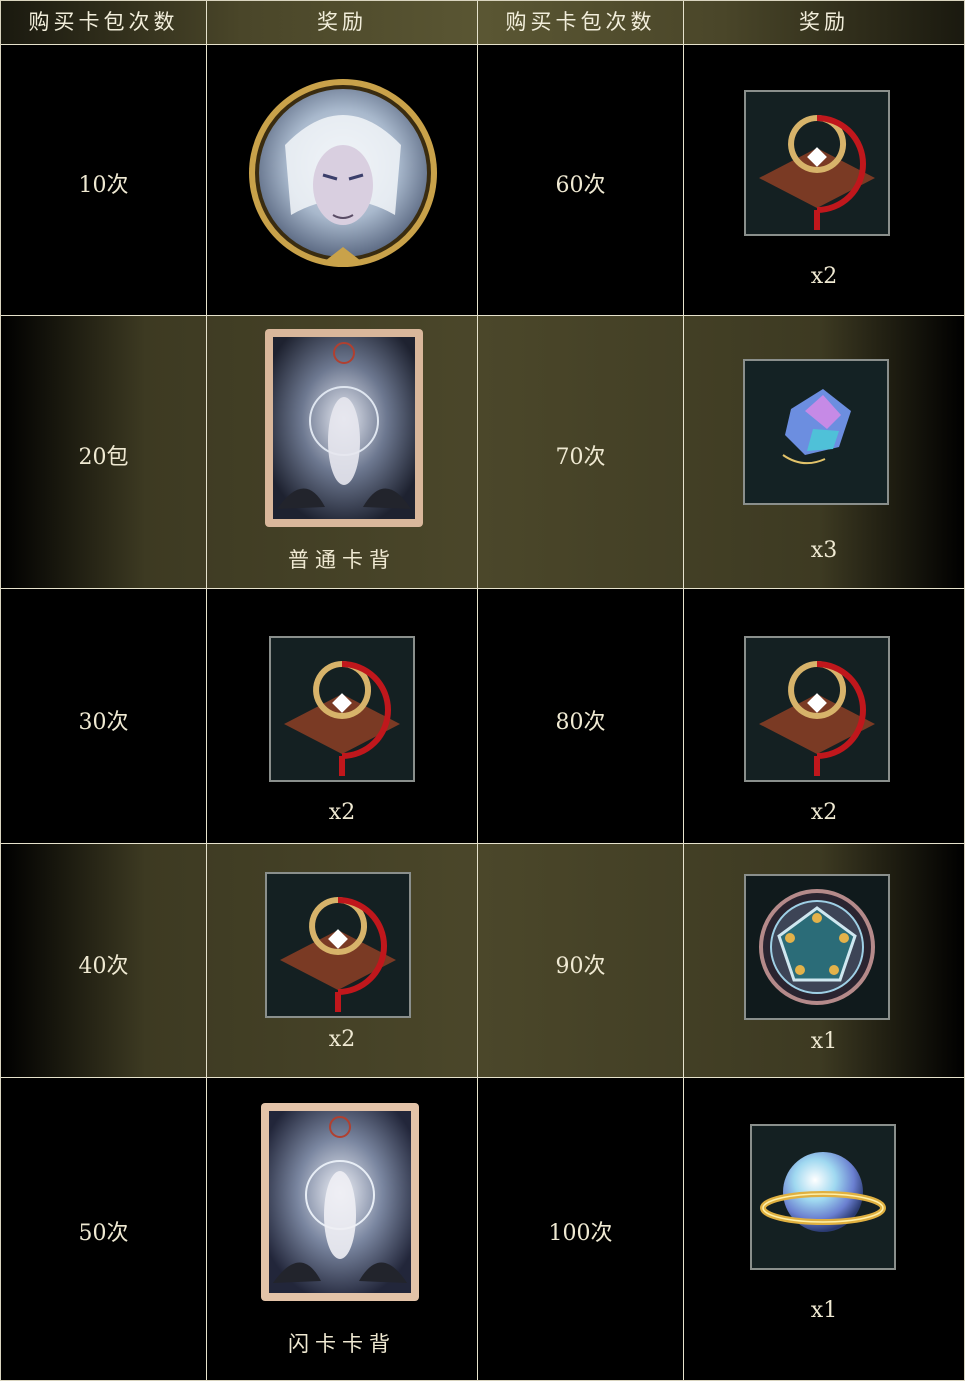 Image resolution: width=965 pixels, height=1381 pixels. I want to click on purchase-count: 30次, so click(103, 722).